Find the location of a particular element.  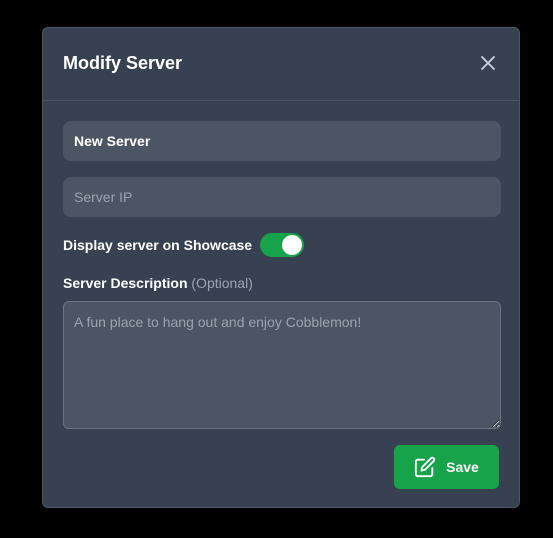

showcase-toggle-label: Display server on Showcase is located at coordinates (158, 245).